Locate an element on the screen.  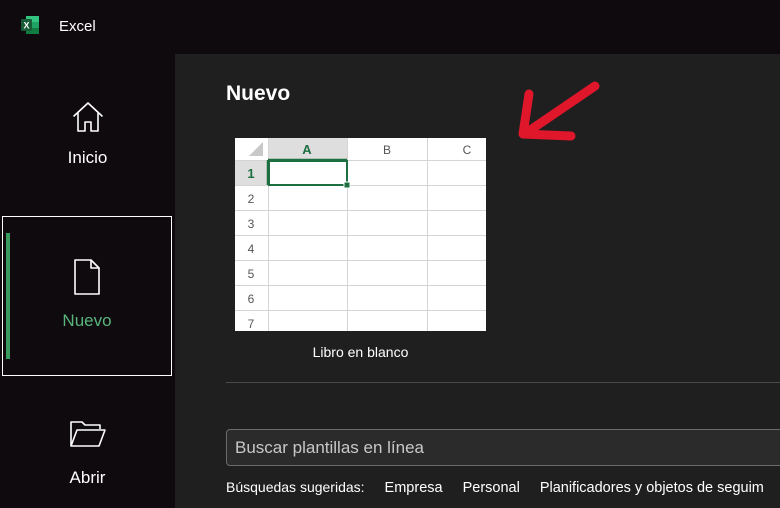
blank-workbook-template: A B C 1 2 3 4 5 6 7 Libro en blanco is located at coordinates (360, 249).